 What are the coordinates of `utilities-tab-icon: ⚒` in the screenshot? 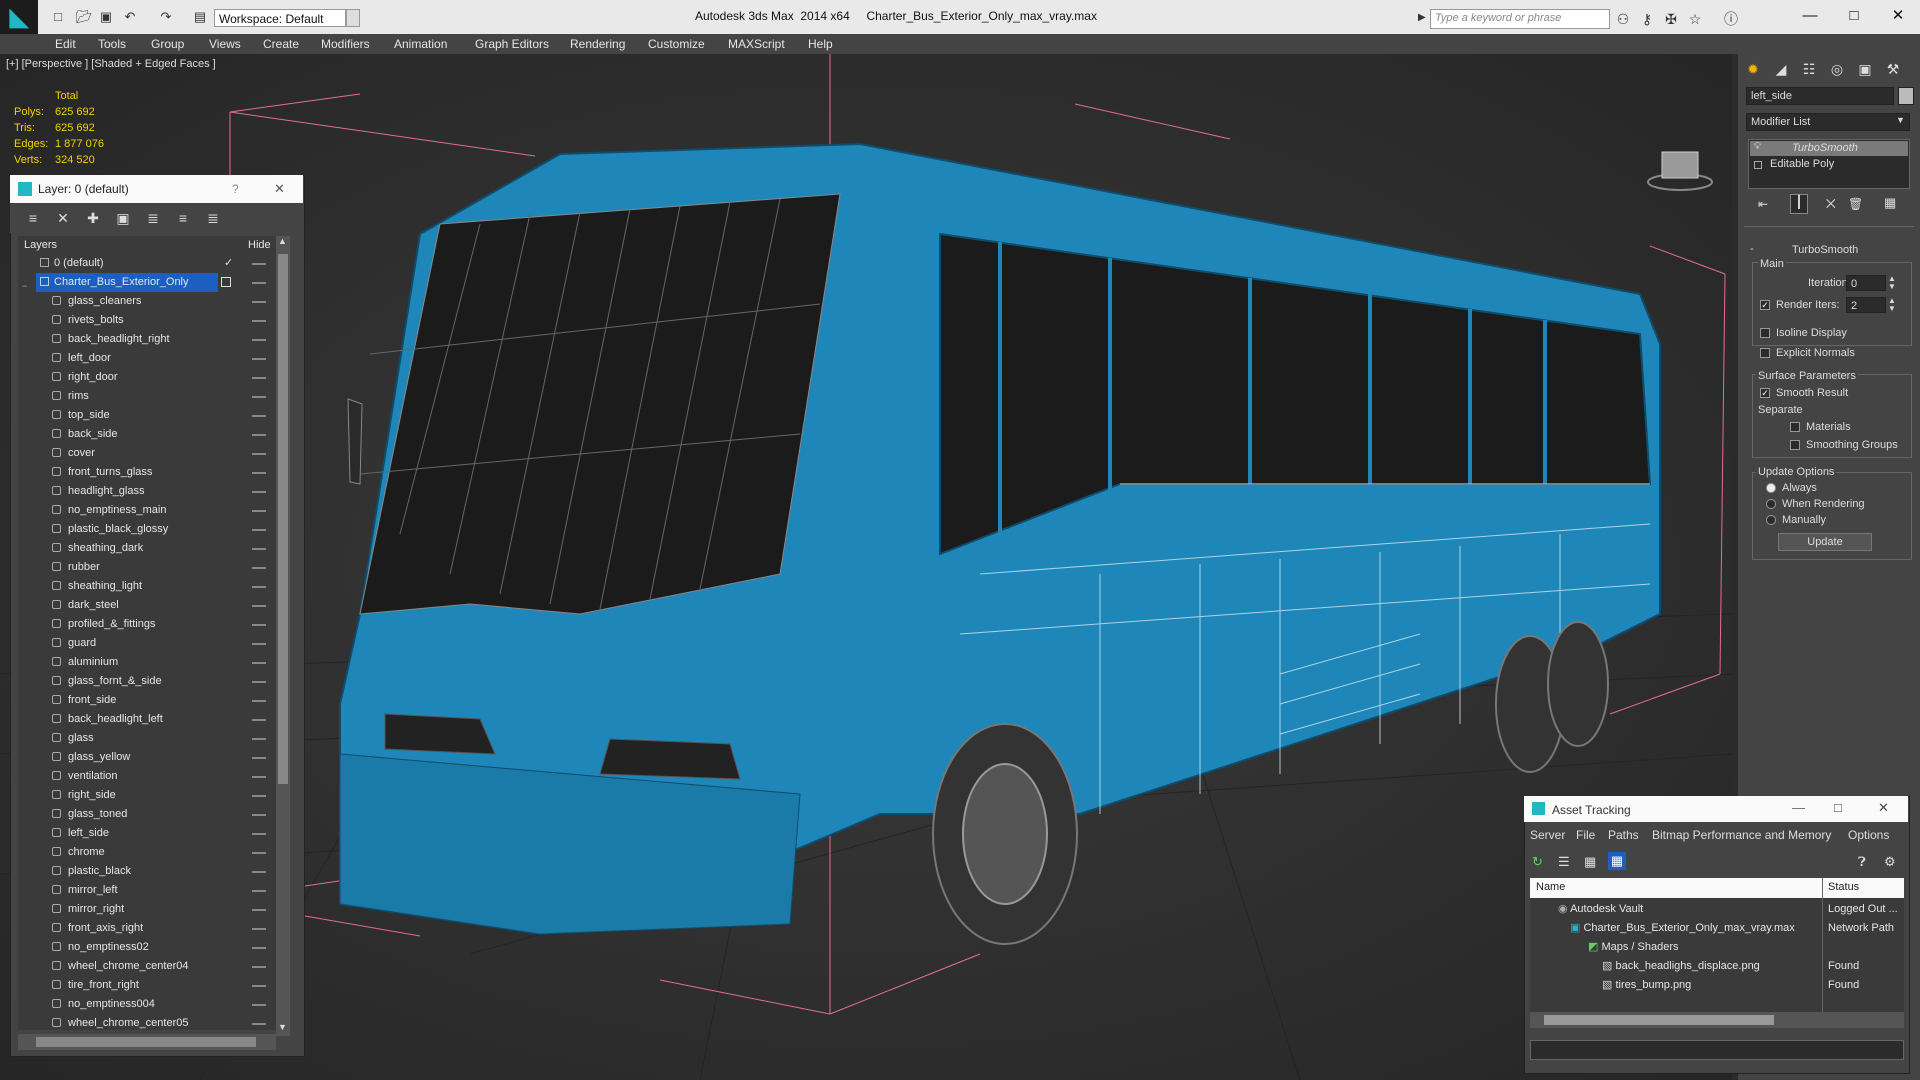 It's located at (1893, 69).